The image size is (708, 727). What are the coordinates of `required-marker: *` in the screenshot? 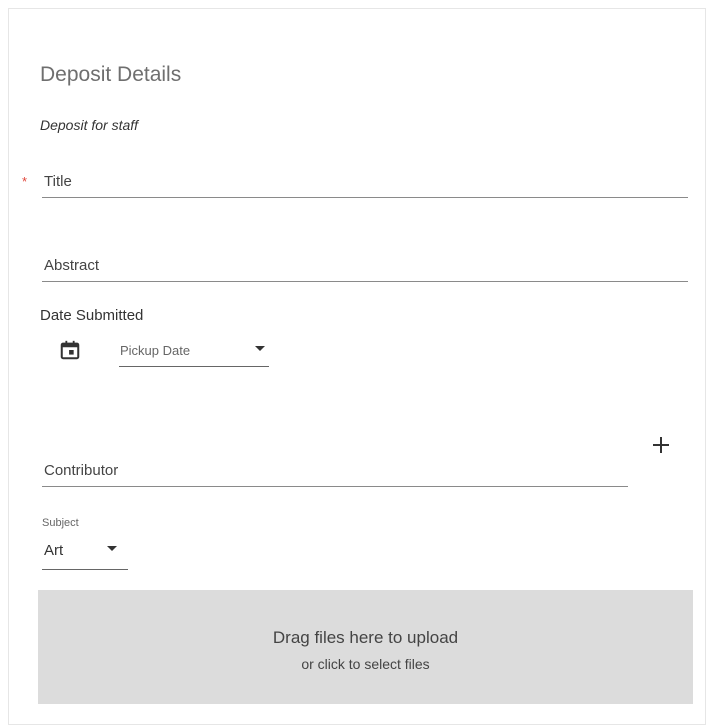 It's located at (25, 181).